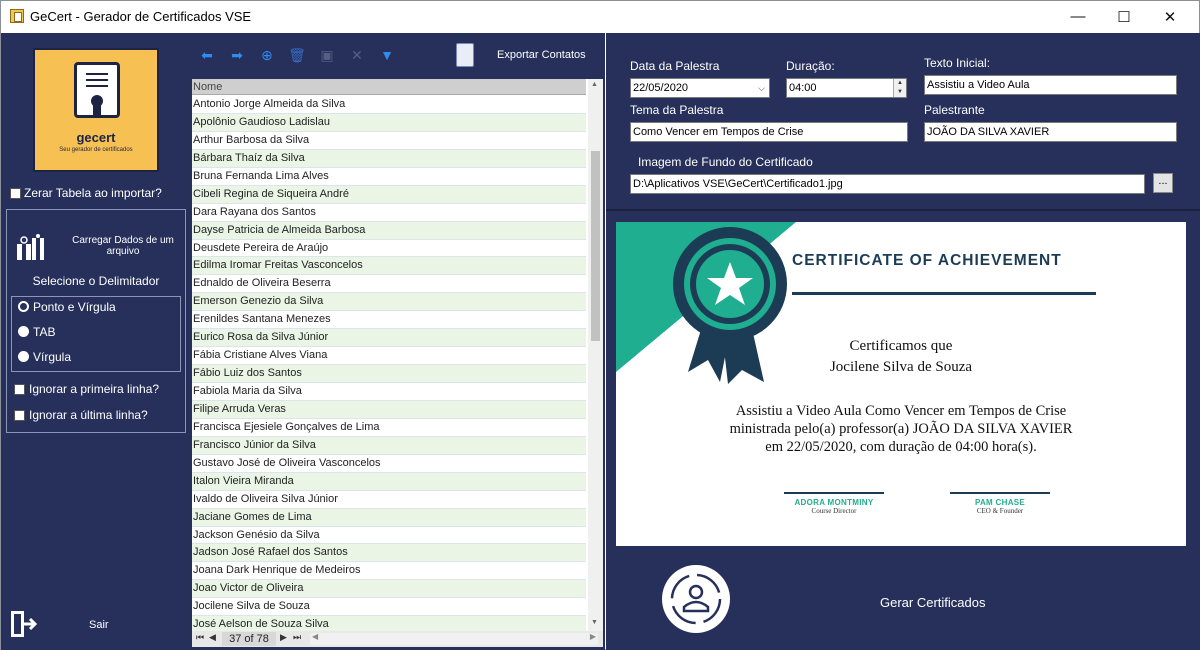 The width and height of the screenshot is (1200, 650). Describe the element at coordinates (96, 334) in the screenshot. I see `delimiter-radio-group: Ponto e Vírgula TAB Vírgula` at that location.